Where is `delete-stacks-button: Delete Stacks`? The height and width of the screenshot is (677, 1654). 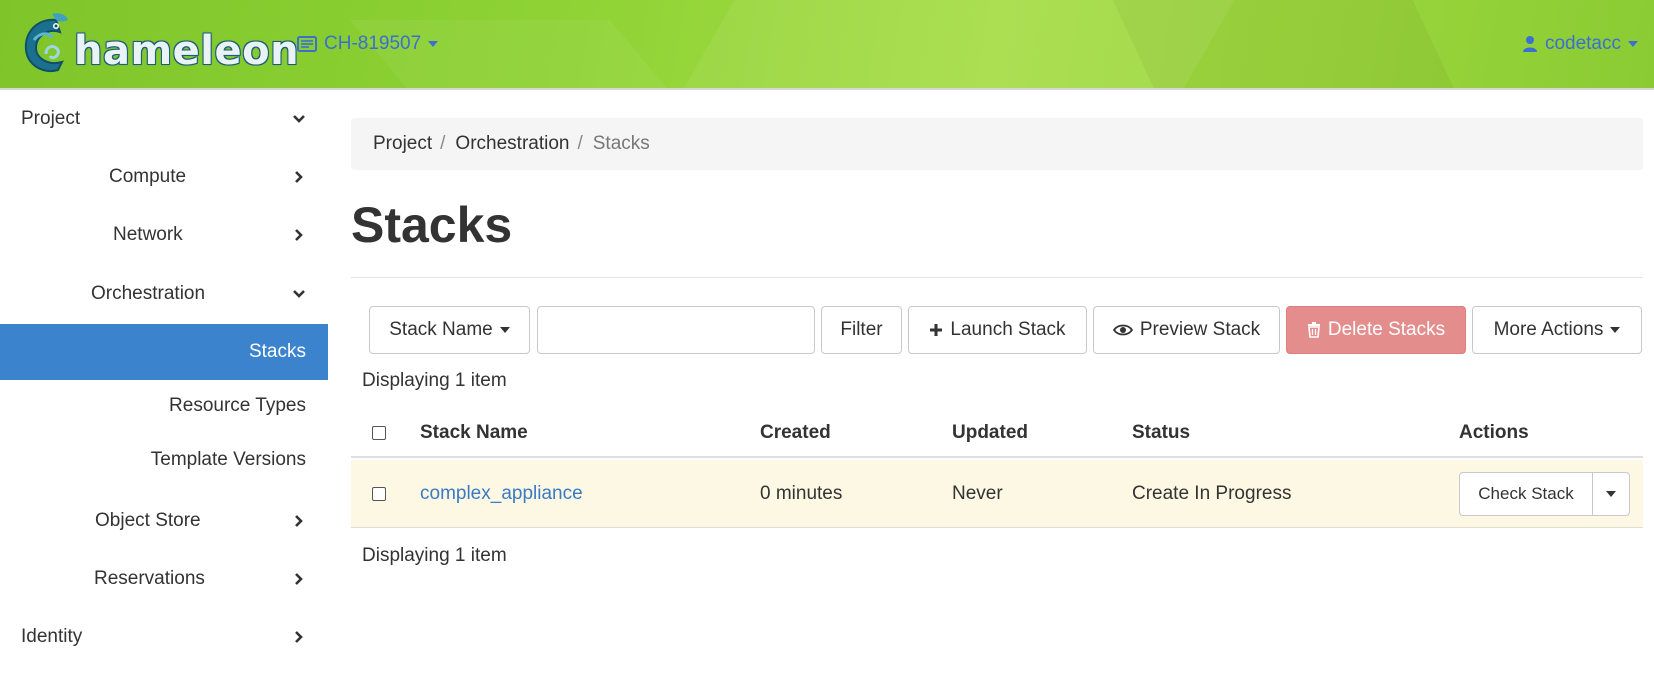
delete-stacks-button: Delete Stacks is located at coordinates (1376, 330).